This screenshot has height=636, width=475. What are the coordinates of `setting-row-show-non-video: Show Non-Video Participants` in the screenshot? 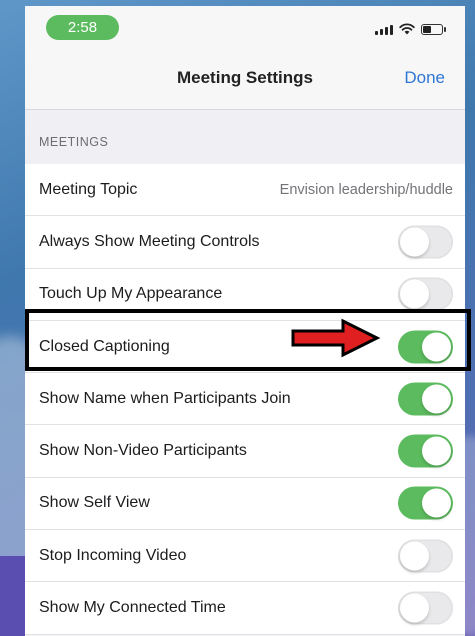 It's located at (245, 451).